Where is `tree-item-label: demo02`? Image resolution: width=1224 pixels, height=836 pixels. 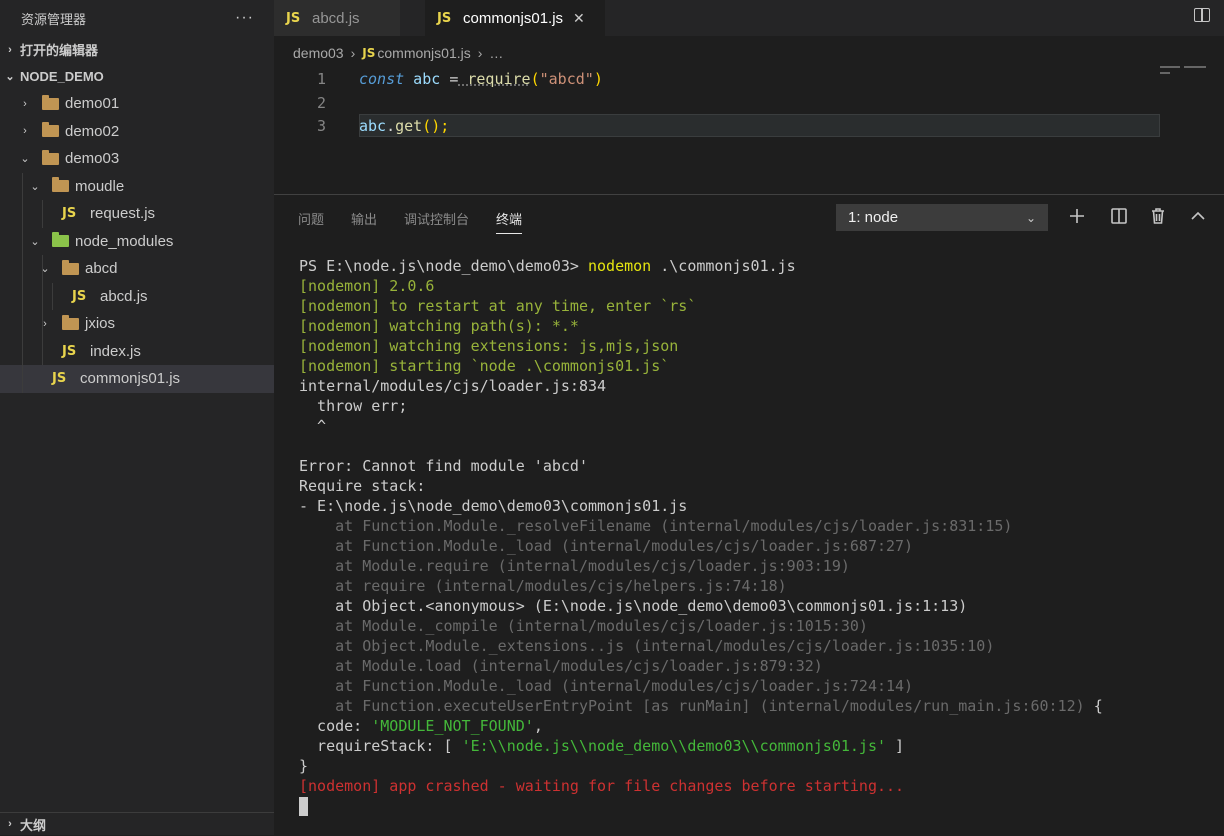
tree-item-label: demo02 is located at coordinates (92, 131).